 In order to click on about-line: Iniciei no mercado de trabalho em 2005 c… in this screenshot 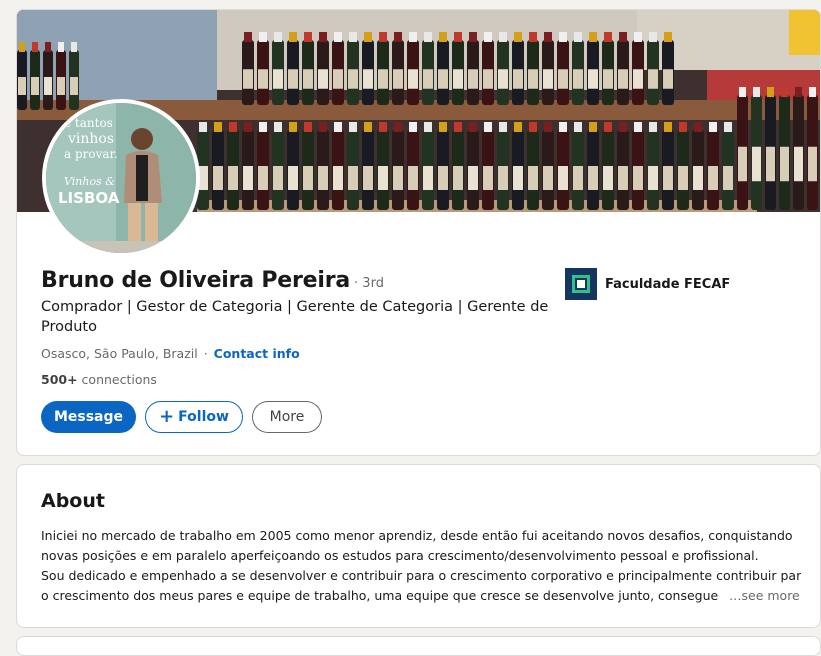, I will do `click(417, 535)`.